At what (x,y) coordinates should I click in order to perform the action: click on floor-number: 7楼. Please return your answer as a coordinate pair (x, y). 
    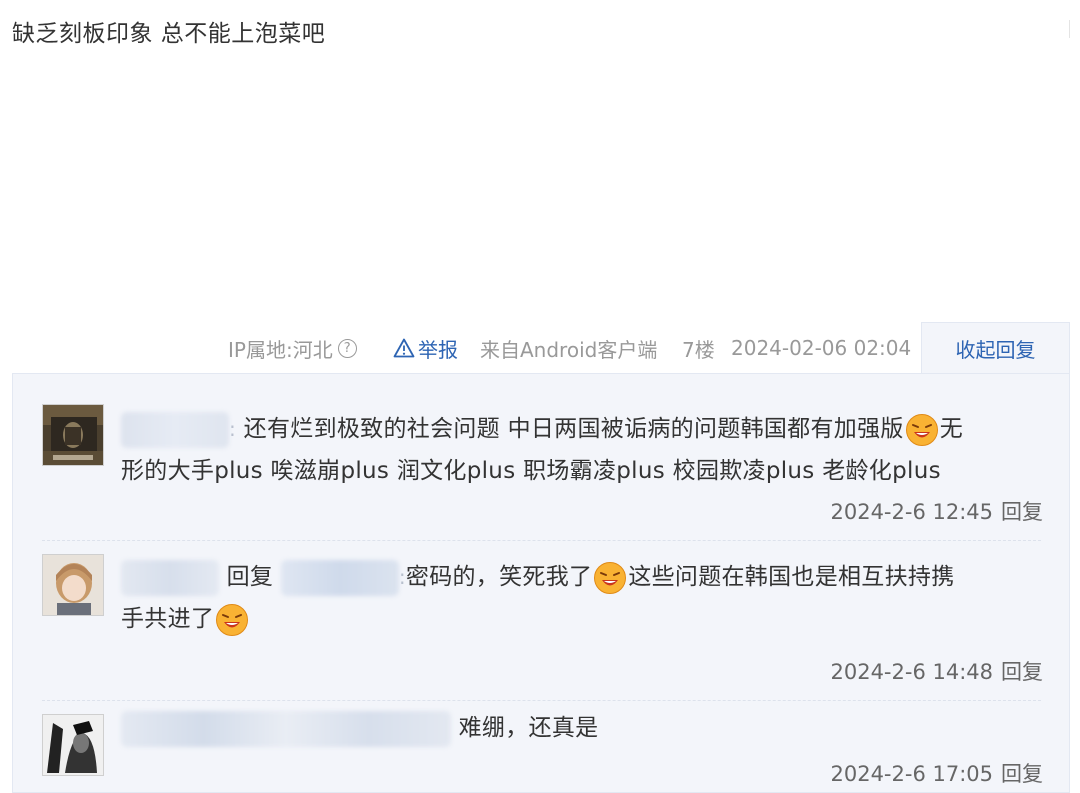
    Looking at the image, I should click on (698, 349).